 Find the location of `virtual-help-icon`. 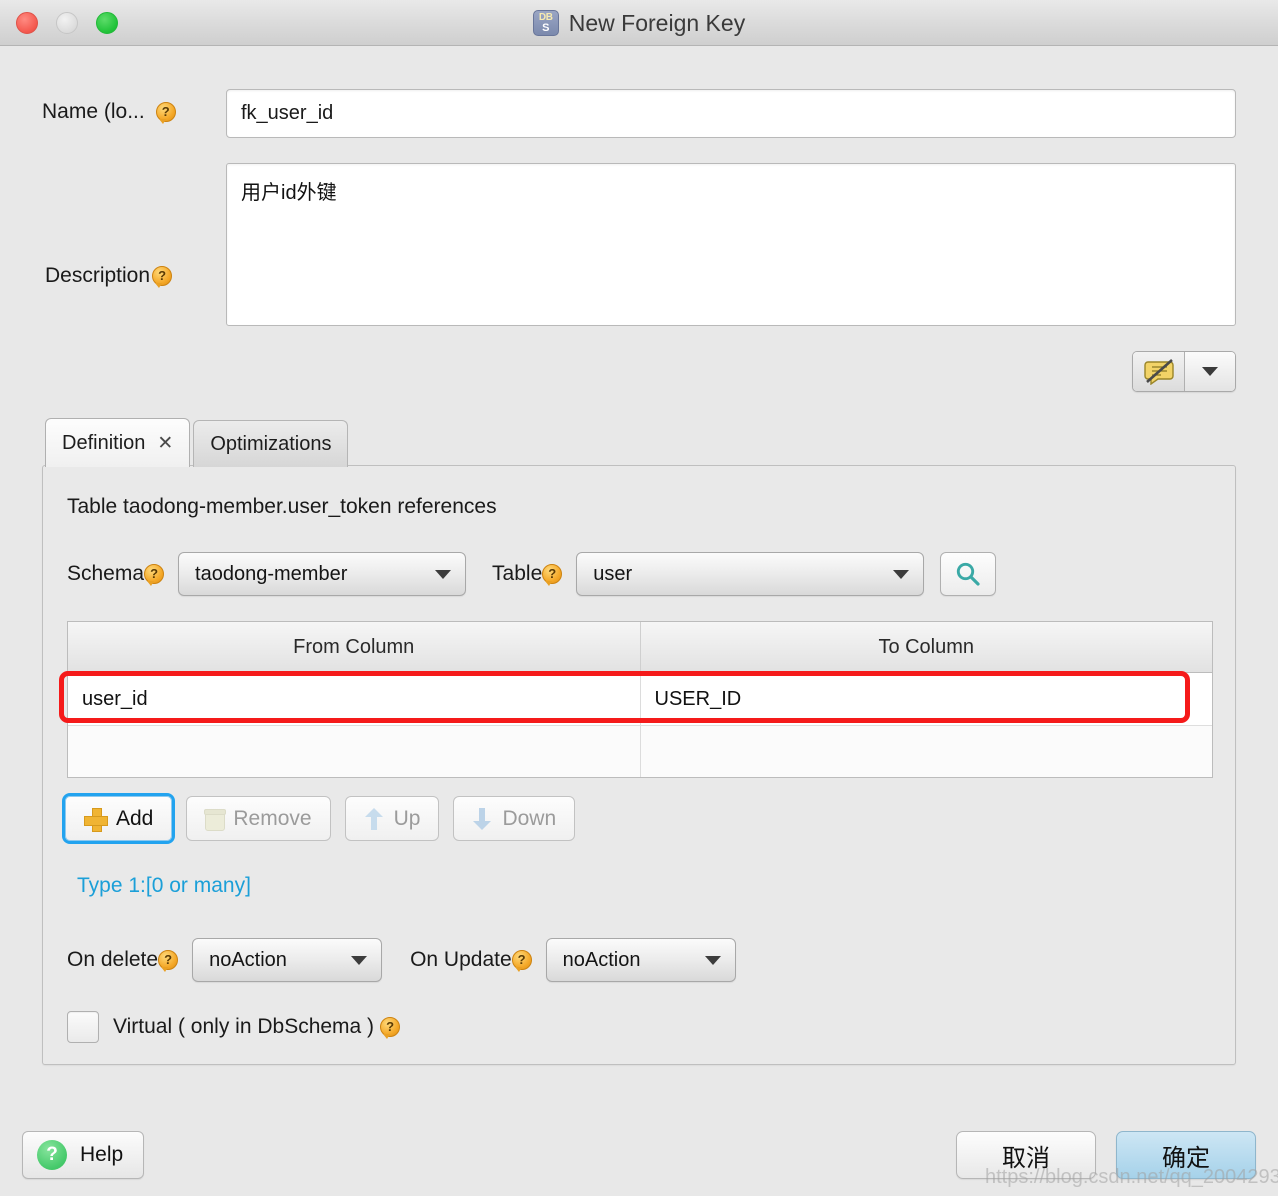

virtual-help-icon is located at coordinates (390, 1028).